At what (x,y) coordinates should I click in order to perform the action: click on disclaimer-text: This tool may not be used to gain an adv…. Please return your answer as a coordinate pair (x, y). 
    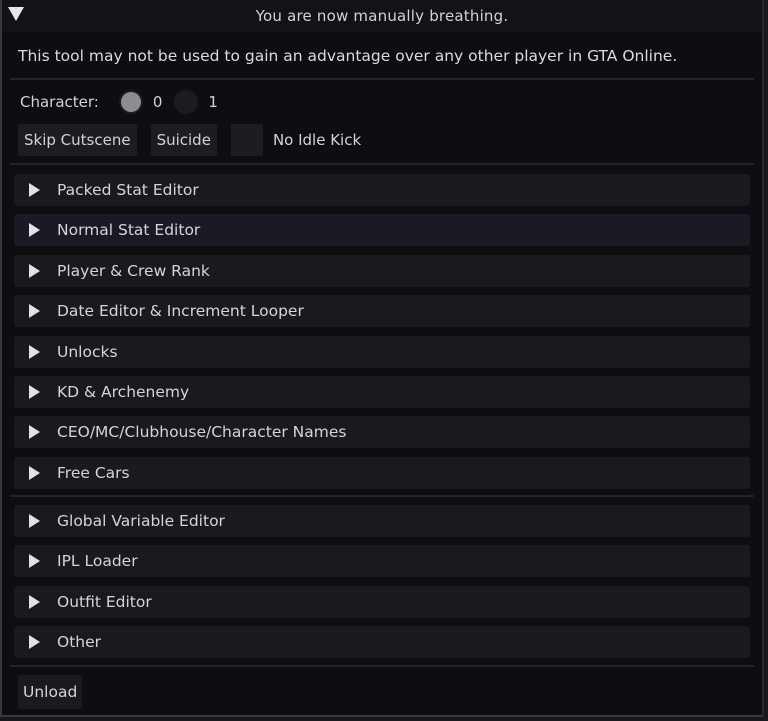
    Looking at the image, I should click on (348, 56).